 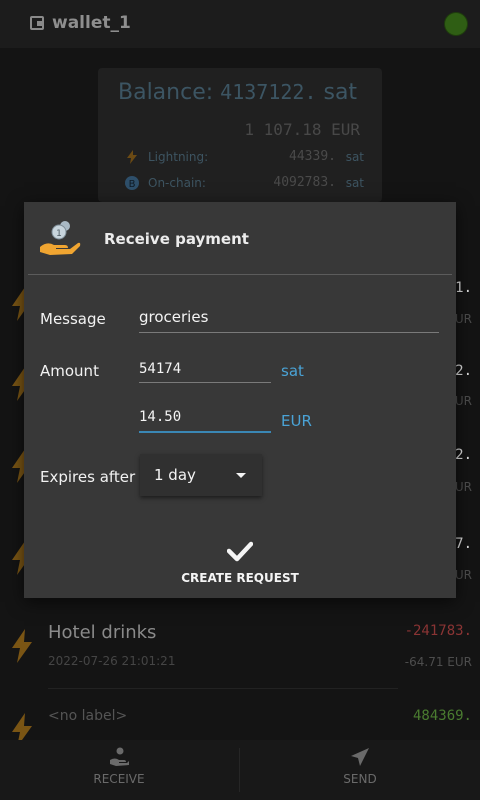 What do you see at coordinates (119, 756) in the screenshot?
I see `receive-icon` at bounding box center [119, 756].